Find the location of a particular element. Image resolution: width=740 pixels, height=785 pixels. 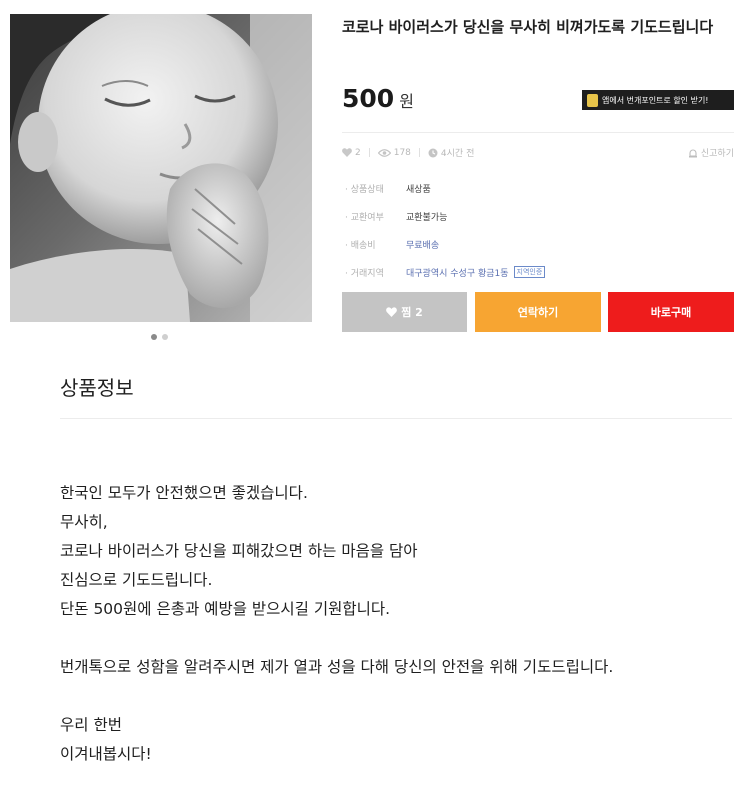

price-value: 500 is located at coordinates (368, 98).